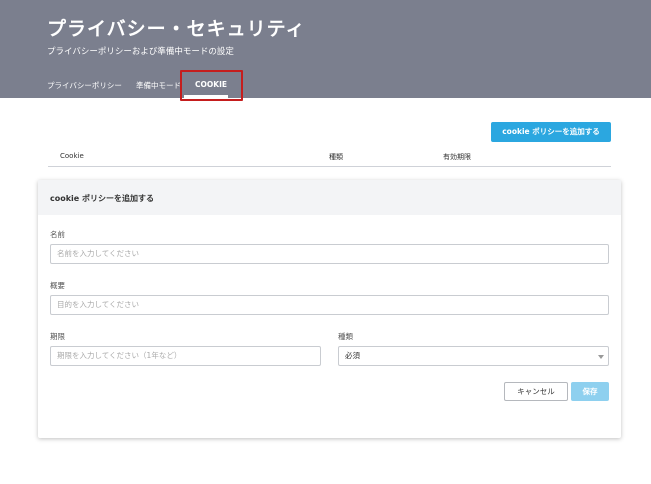 Image resolution: width=651 pixels, height=484 pixels. I want to click on tab-privacy-policy: プライバシーポリシー, so click(84, 85).